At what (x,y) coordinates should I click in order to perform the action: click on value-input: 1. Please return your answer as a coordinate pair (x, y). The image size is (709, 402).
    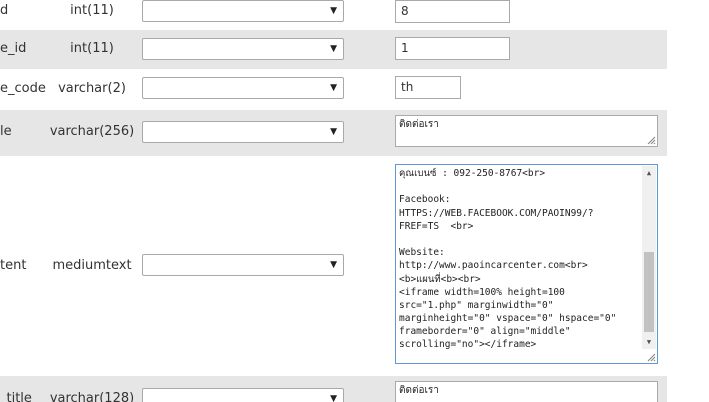
    Looking at the image, I should click on (452, 48).